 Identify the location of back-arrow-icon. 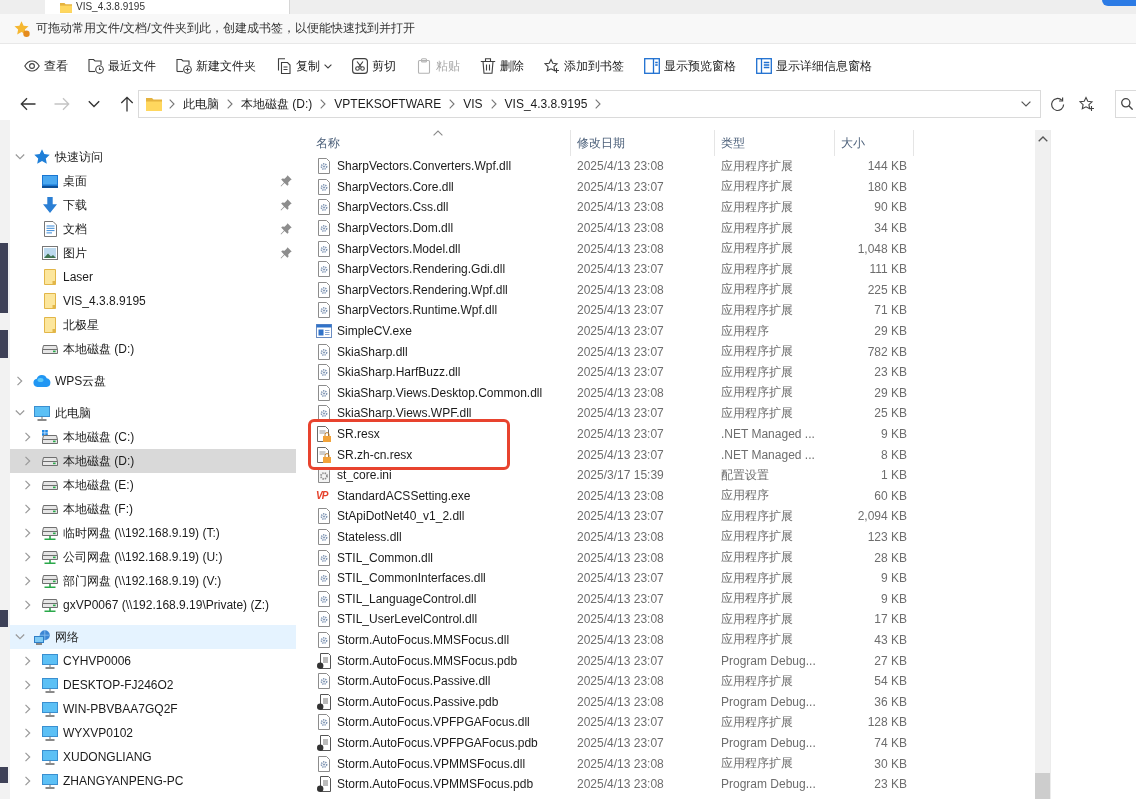
(28, 104).